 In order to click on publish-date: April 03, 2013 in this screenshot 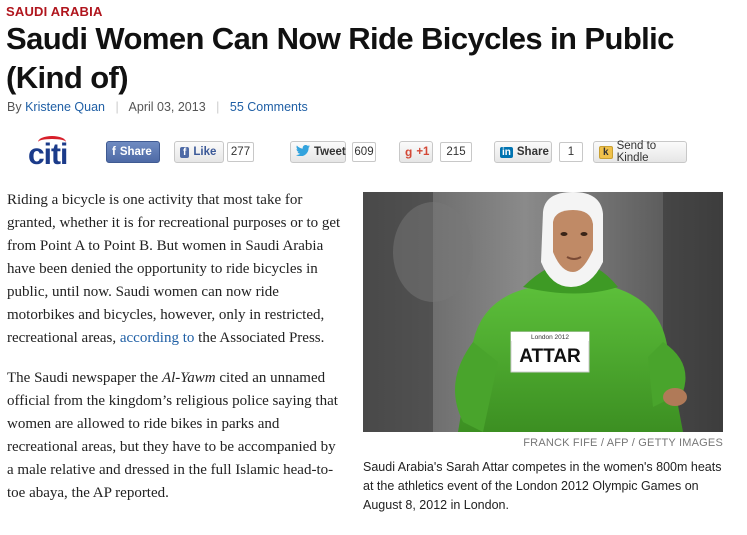, I will do `click(167, 107)`.